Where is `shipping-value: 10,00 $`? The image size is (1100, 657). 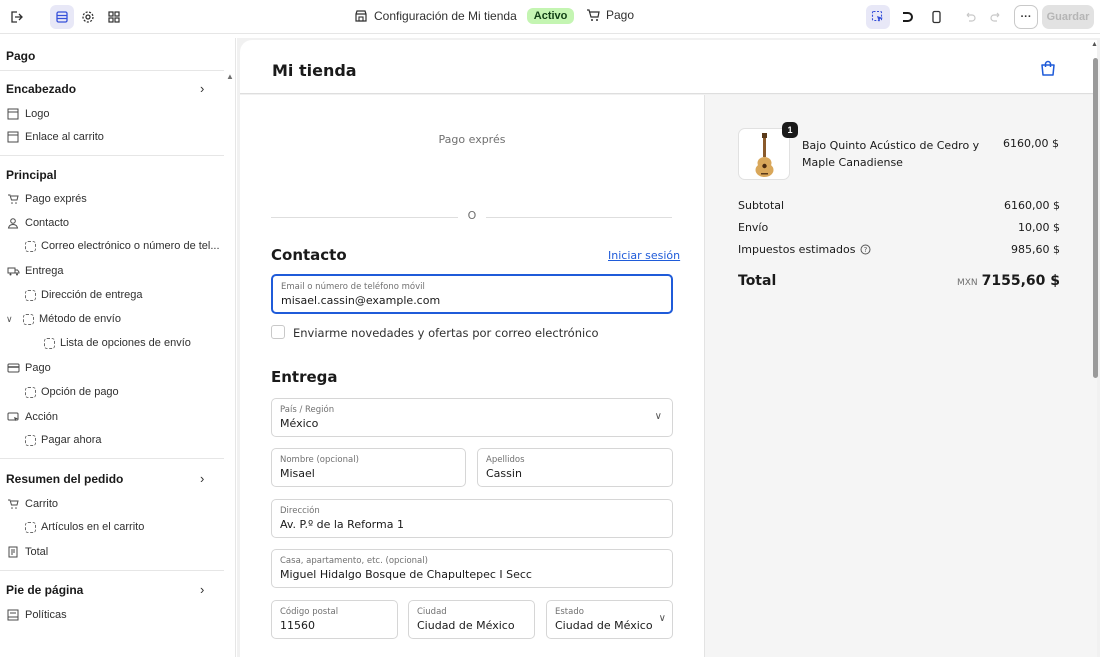
shipping-value: 10,00 $ is located at coordinates (1039, 227).